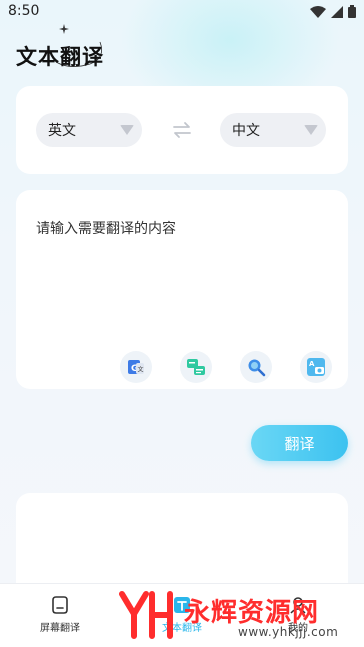 The height and width of the screenshot is (647, 364). Describe the element at coordinates (60, 57) in the screenshot. I see `page-title: 文本翻译` at that location.